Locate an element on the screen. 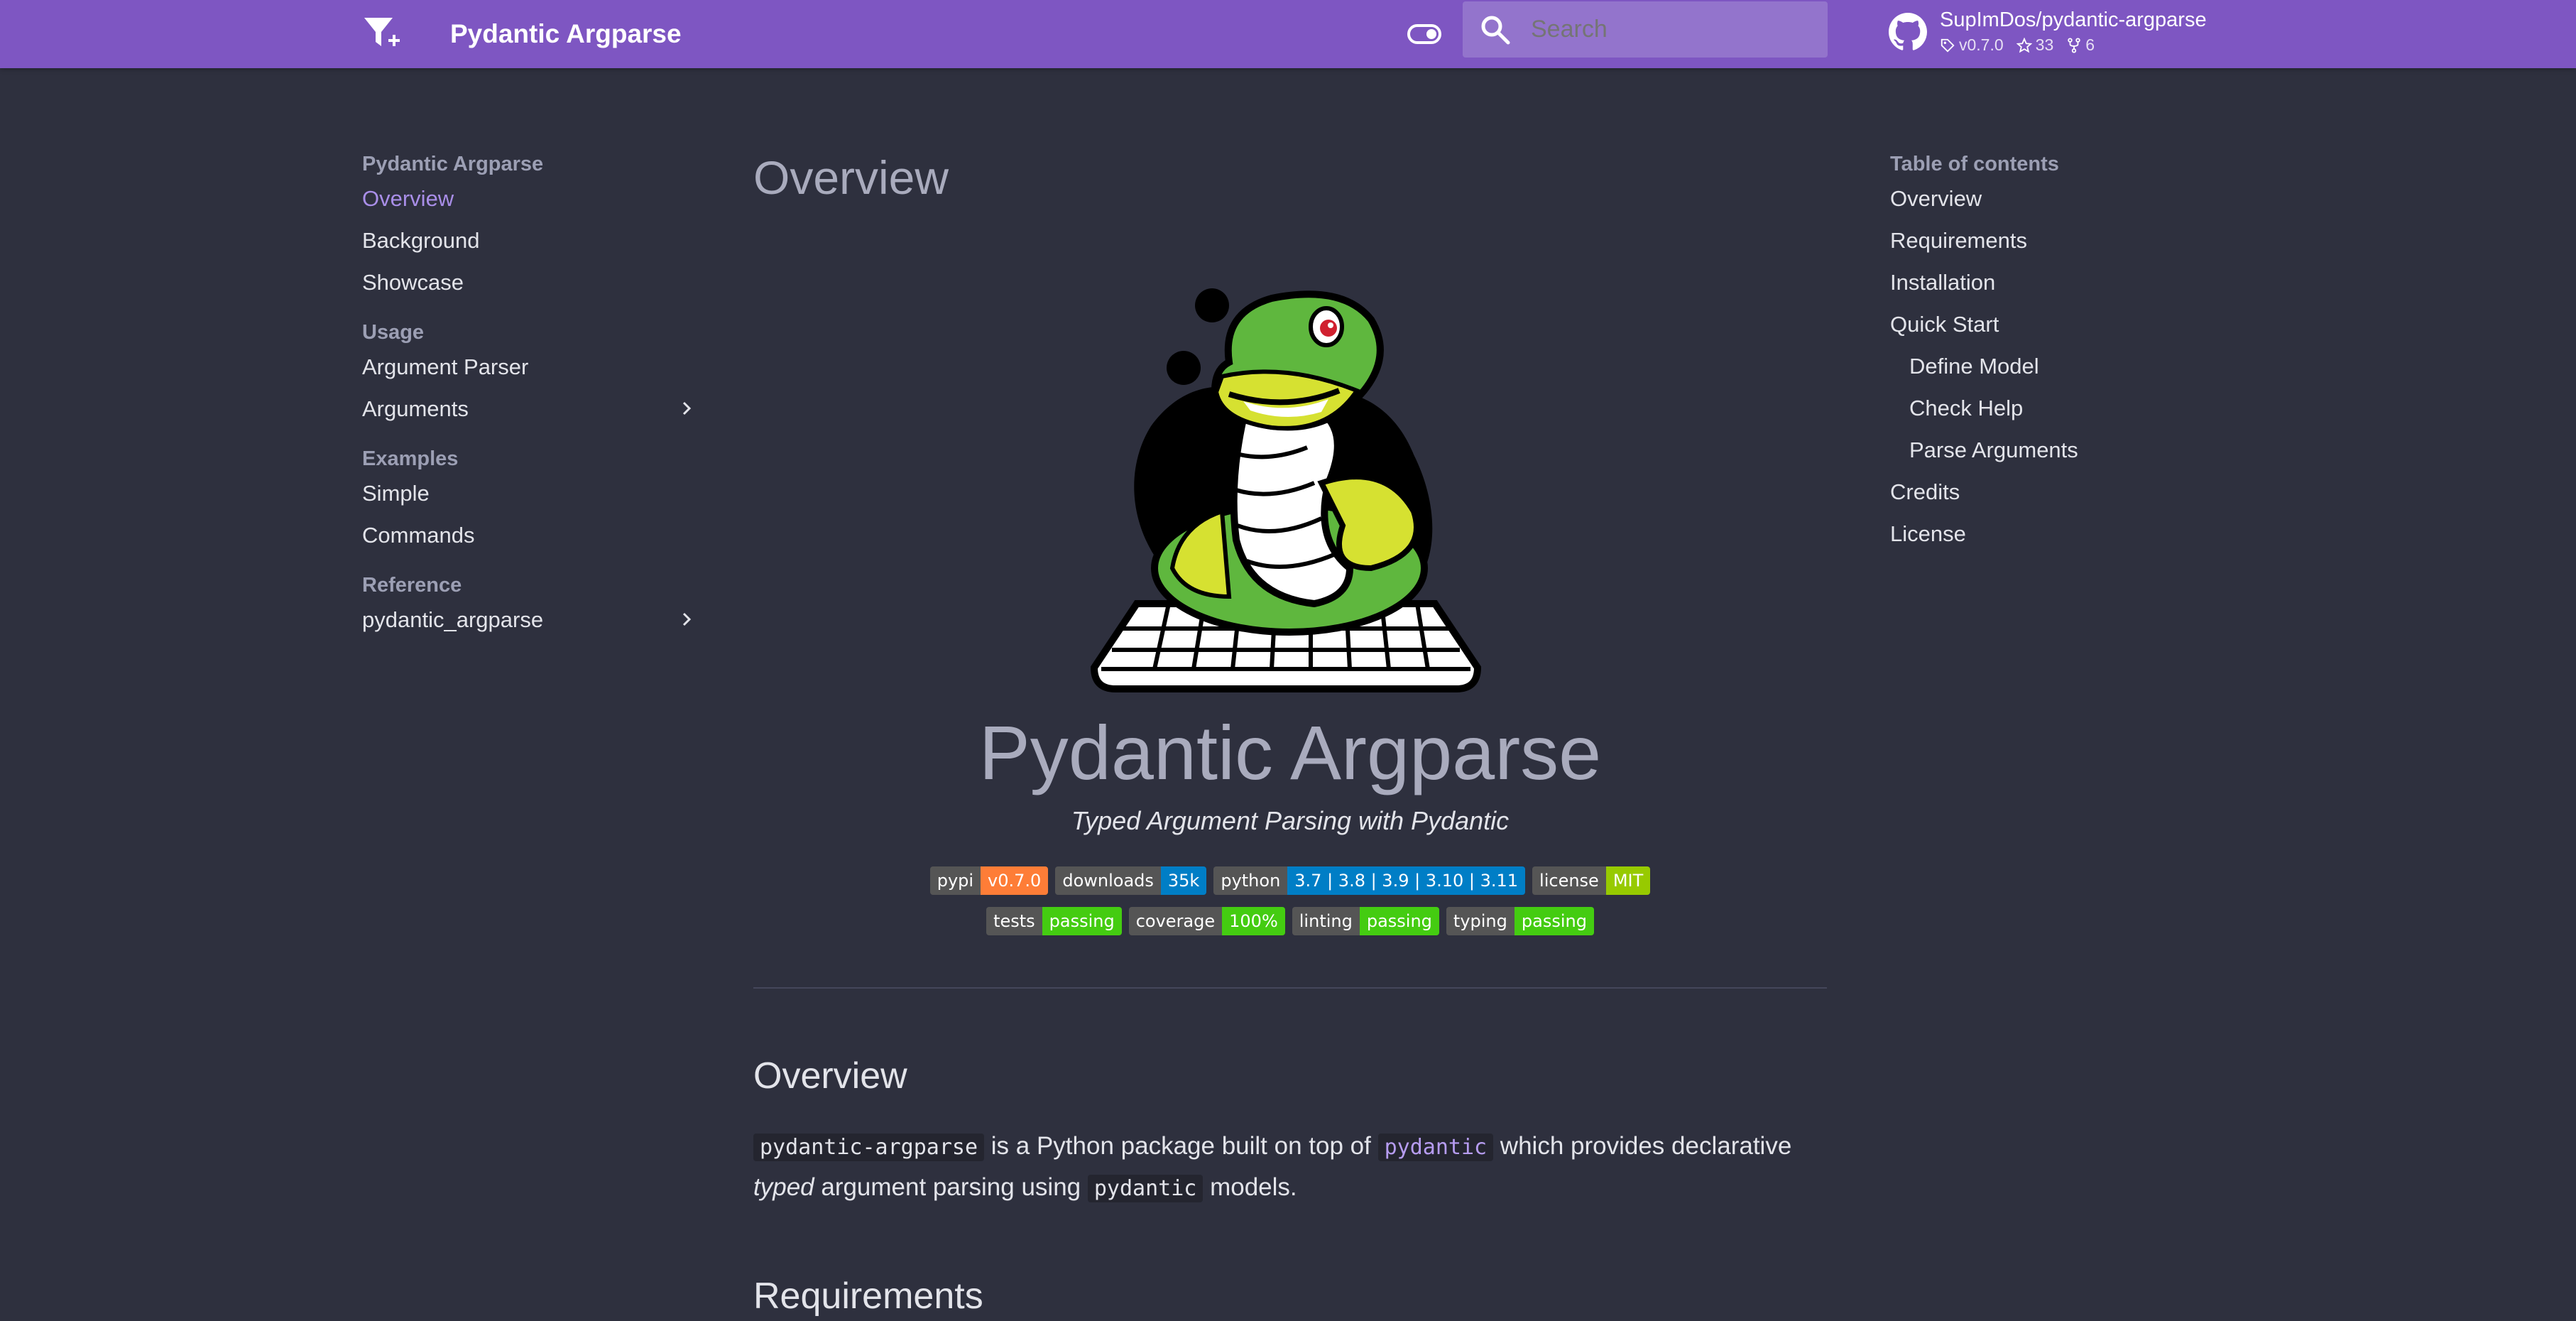  repo-forks: 6 is located at coordinates (2090, 45).